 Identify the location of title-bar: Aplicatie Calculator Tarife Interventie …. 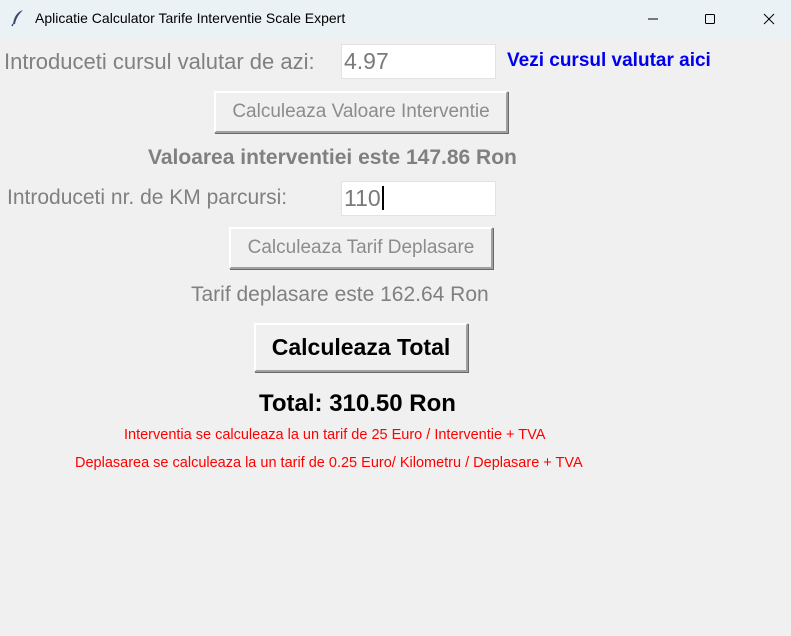
(395, 18).